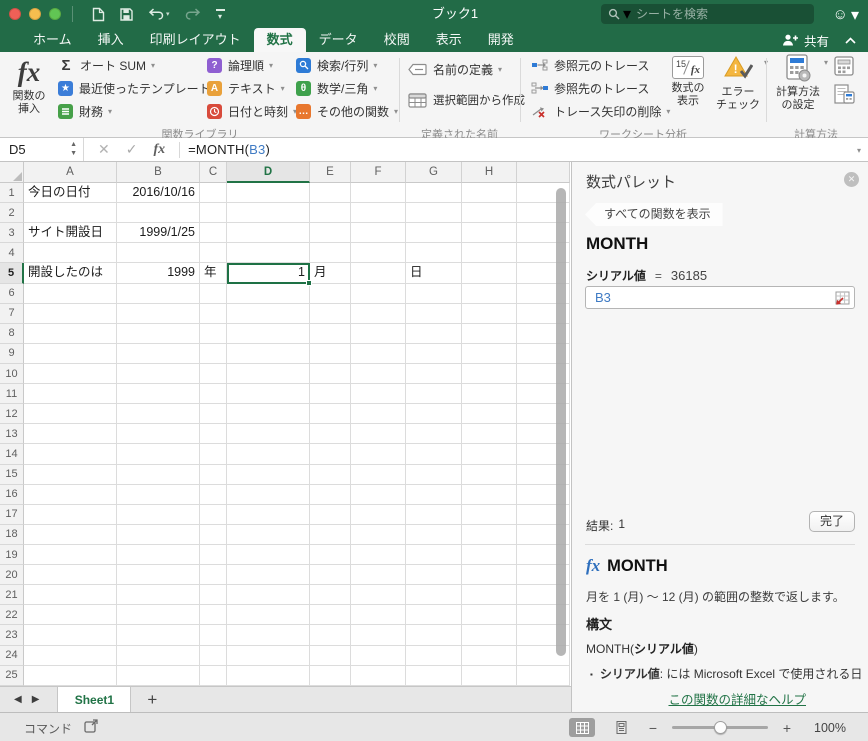  Describe the element at coordinates (12, 193) in the screenshot. I see `row-header-1: 1` at that location.